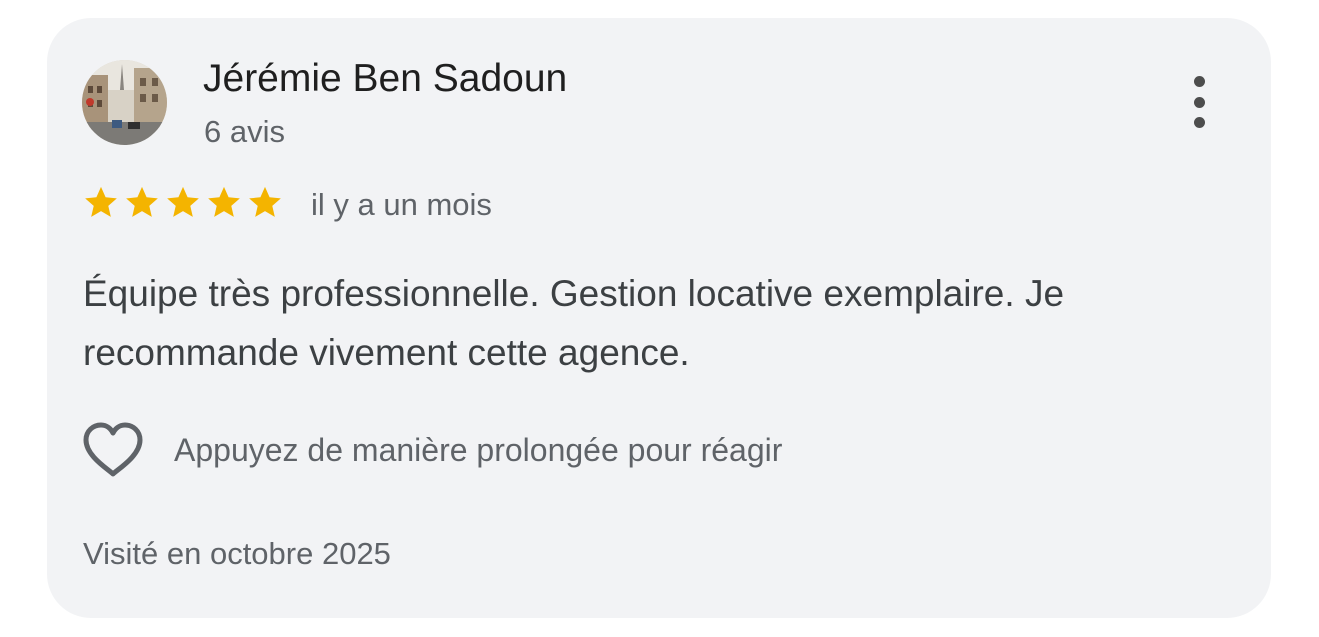 This screenshot has height=637, width=1319. I want to click on review-date: il y a un mois, so click(401, 204).